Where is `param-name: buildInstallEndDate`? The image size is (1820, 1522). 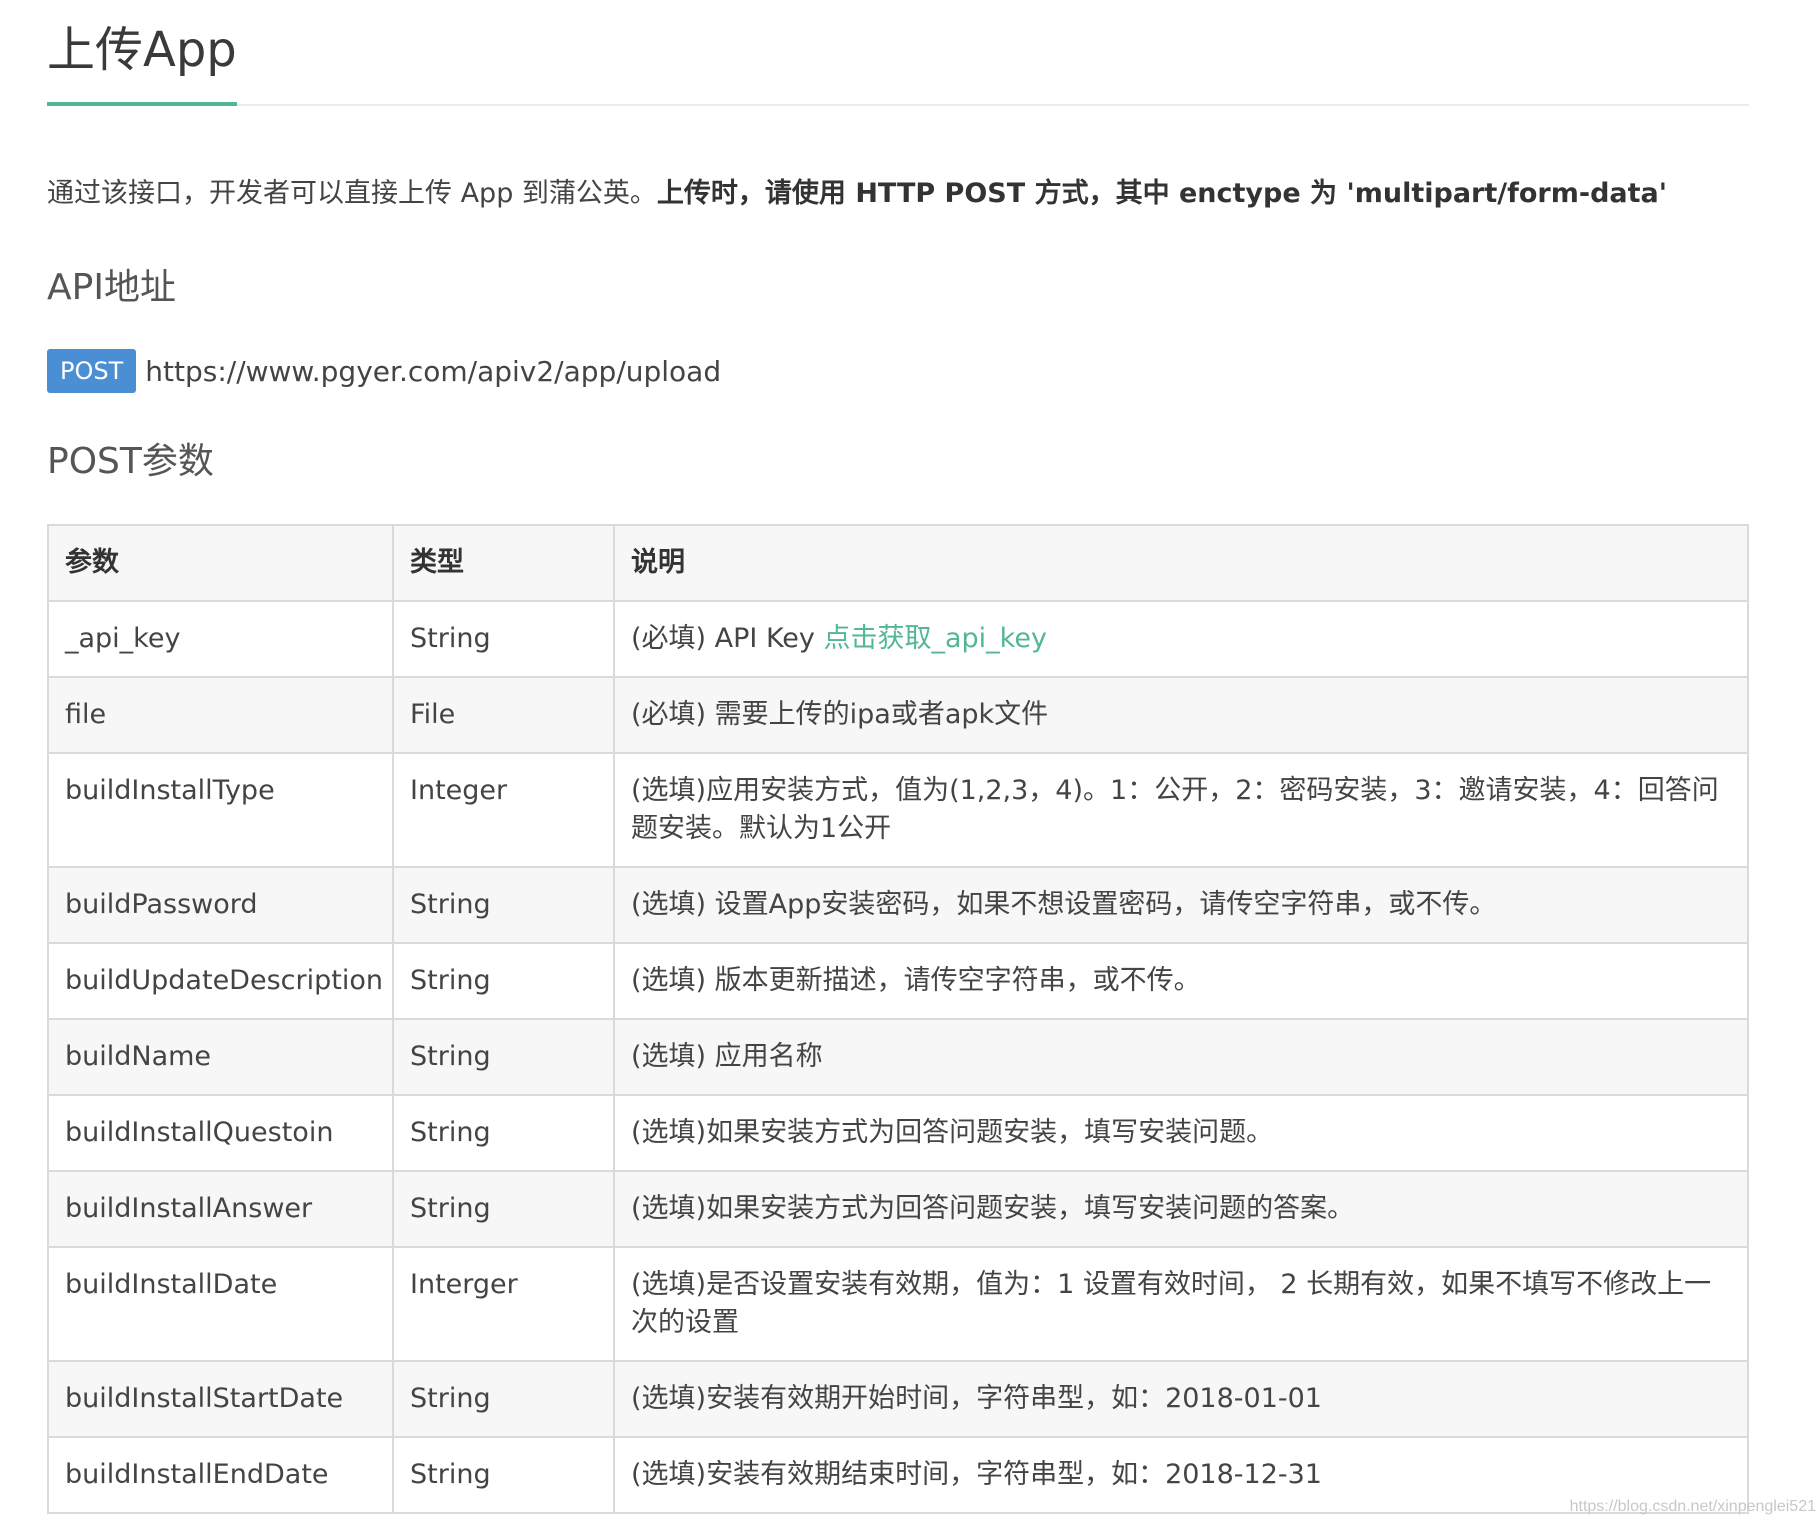 param-name: buildInstallEndDate is located at coordinates (220, 1475).